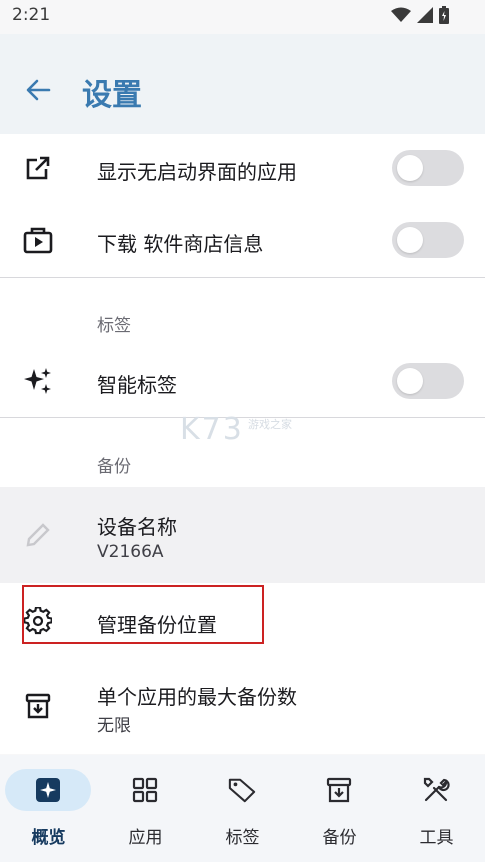  I want to click on nav-label: 概览, so click(48, 838).